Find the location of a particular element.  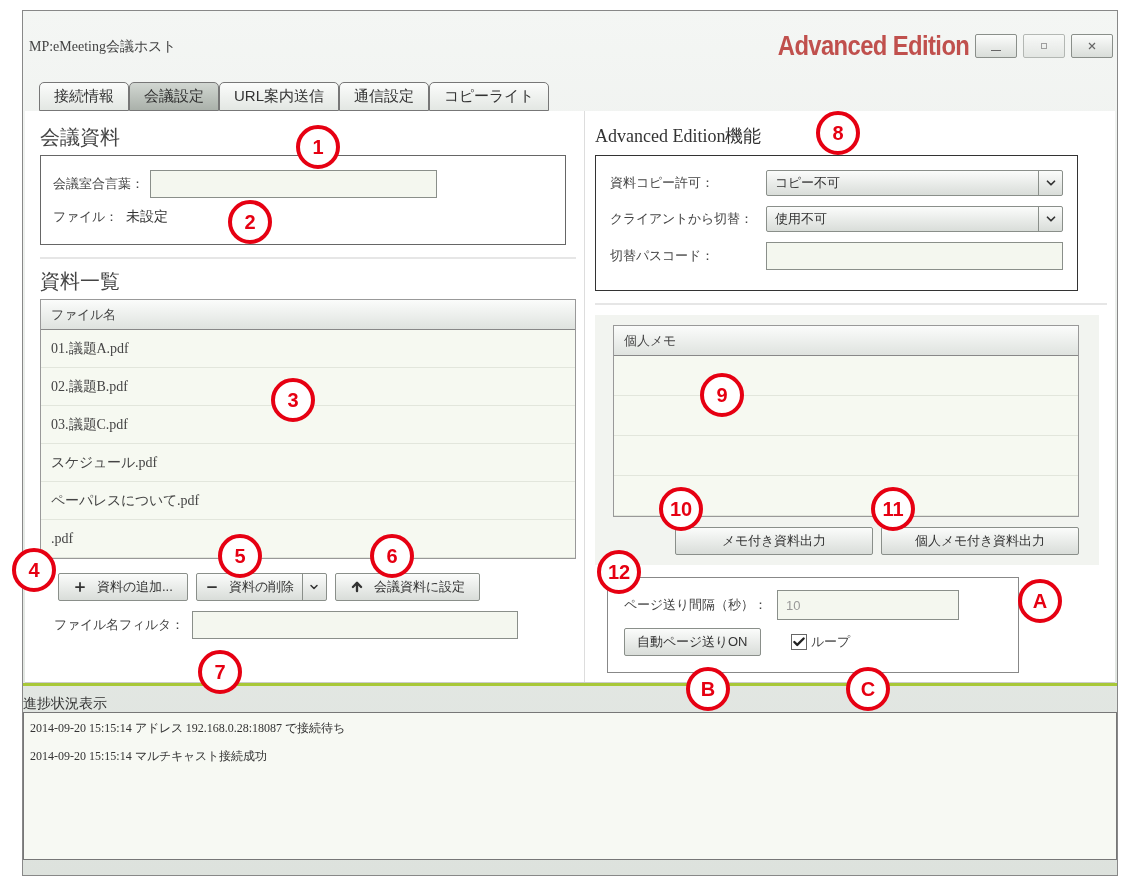

dropdown: 使用不可 is located at coordinates (914, 219).